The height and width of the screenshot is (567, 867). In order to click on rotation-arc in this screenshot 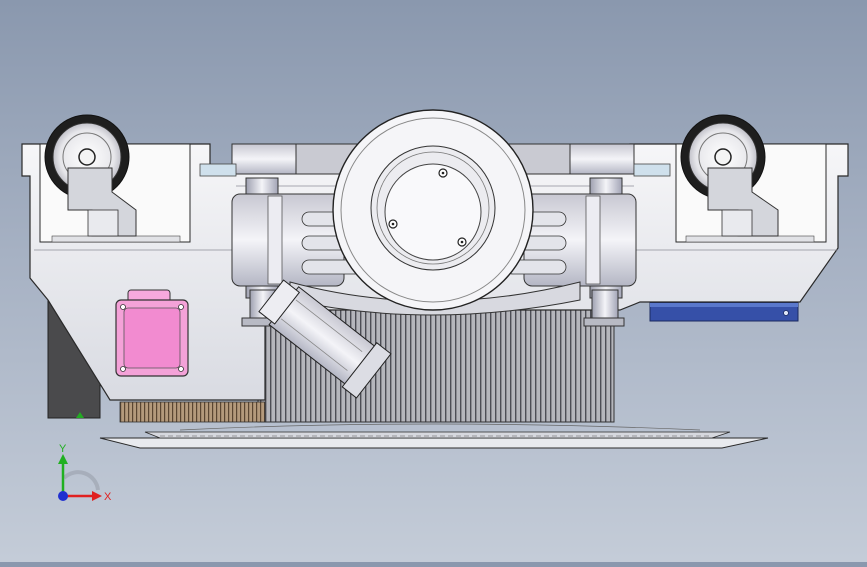, I will do `click(81, 480)`.